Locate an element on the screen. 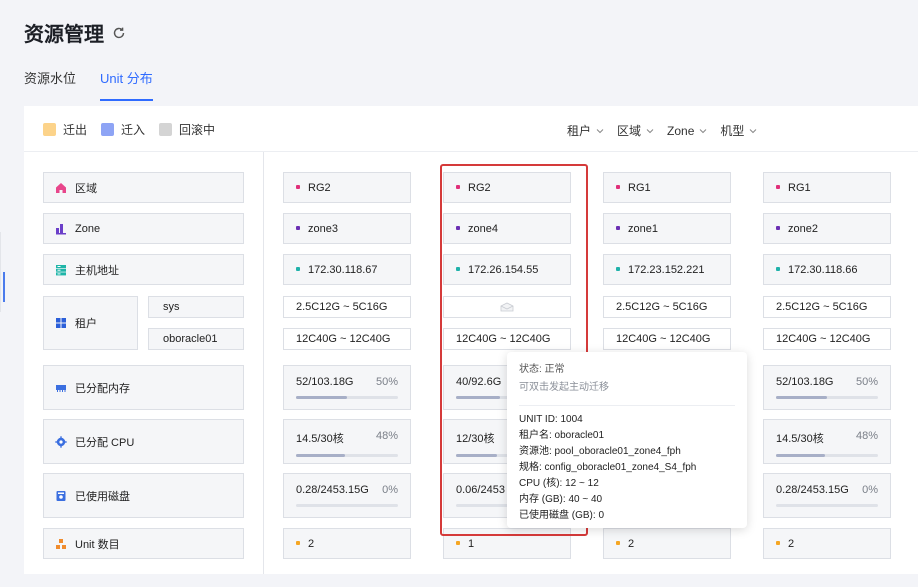 The height and width of the screenshot is (587, 918). filter-region: 区域 is located at coordinates (635, 130).